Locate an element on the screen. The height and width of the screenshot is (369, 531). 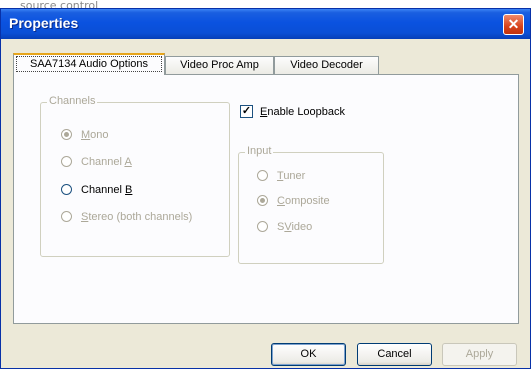
cancel-button: Cancel is located at coordinates (394, 354).